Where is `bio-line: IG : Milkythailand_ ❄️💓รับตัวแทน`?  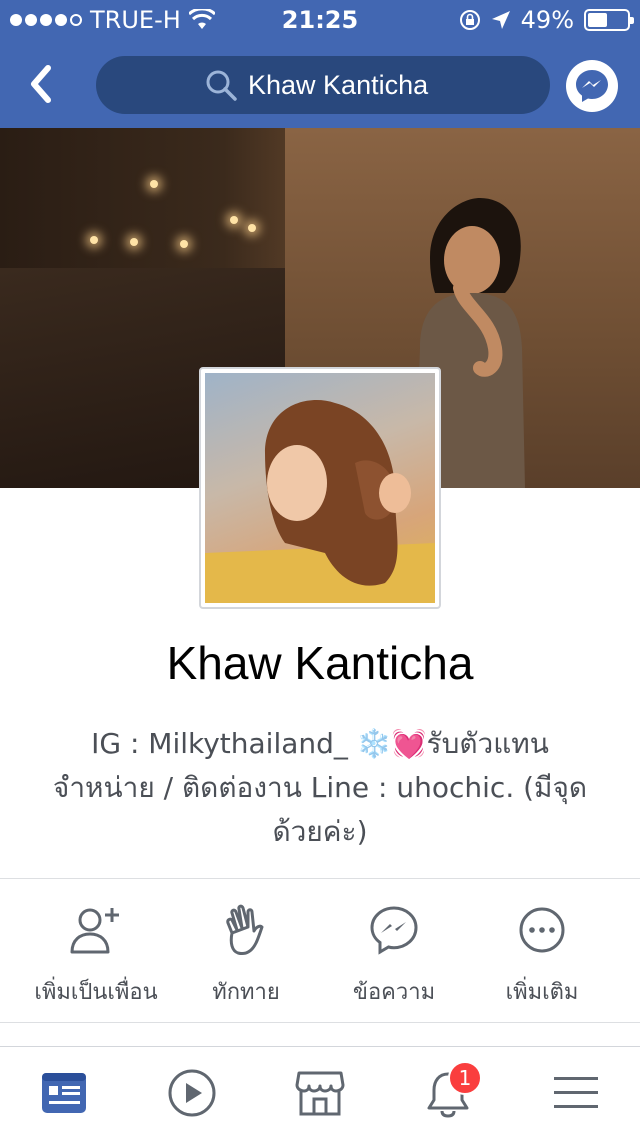
bio-line: IG : Milkythailand_ ❄️💓รับตัวแทน is located at coordinates (320, 743).